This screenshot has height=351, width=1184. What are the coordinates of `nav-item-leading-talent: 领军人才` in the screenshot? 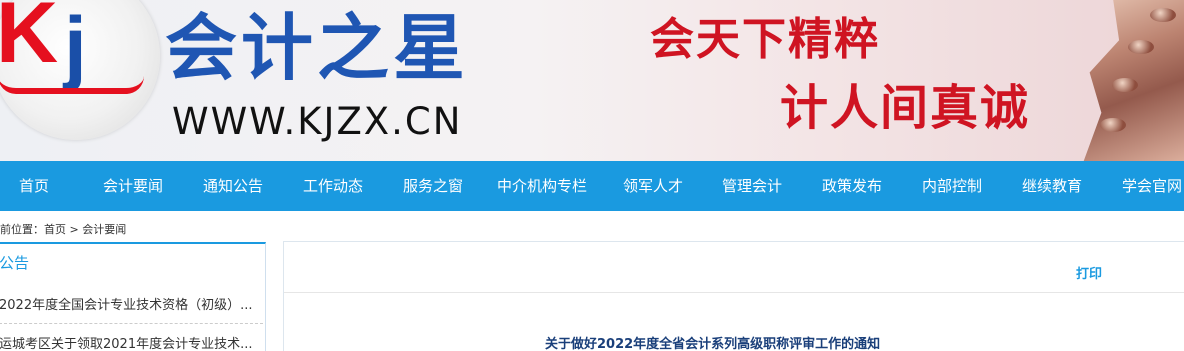 It's located at (653, 186).